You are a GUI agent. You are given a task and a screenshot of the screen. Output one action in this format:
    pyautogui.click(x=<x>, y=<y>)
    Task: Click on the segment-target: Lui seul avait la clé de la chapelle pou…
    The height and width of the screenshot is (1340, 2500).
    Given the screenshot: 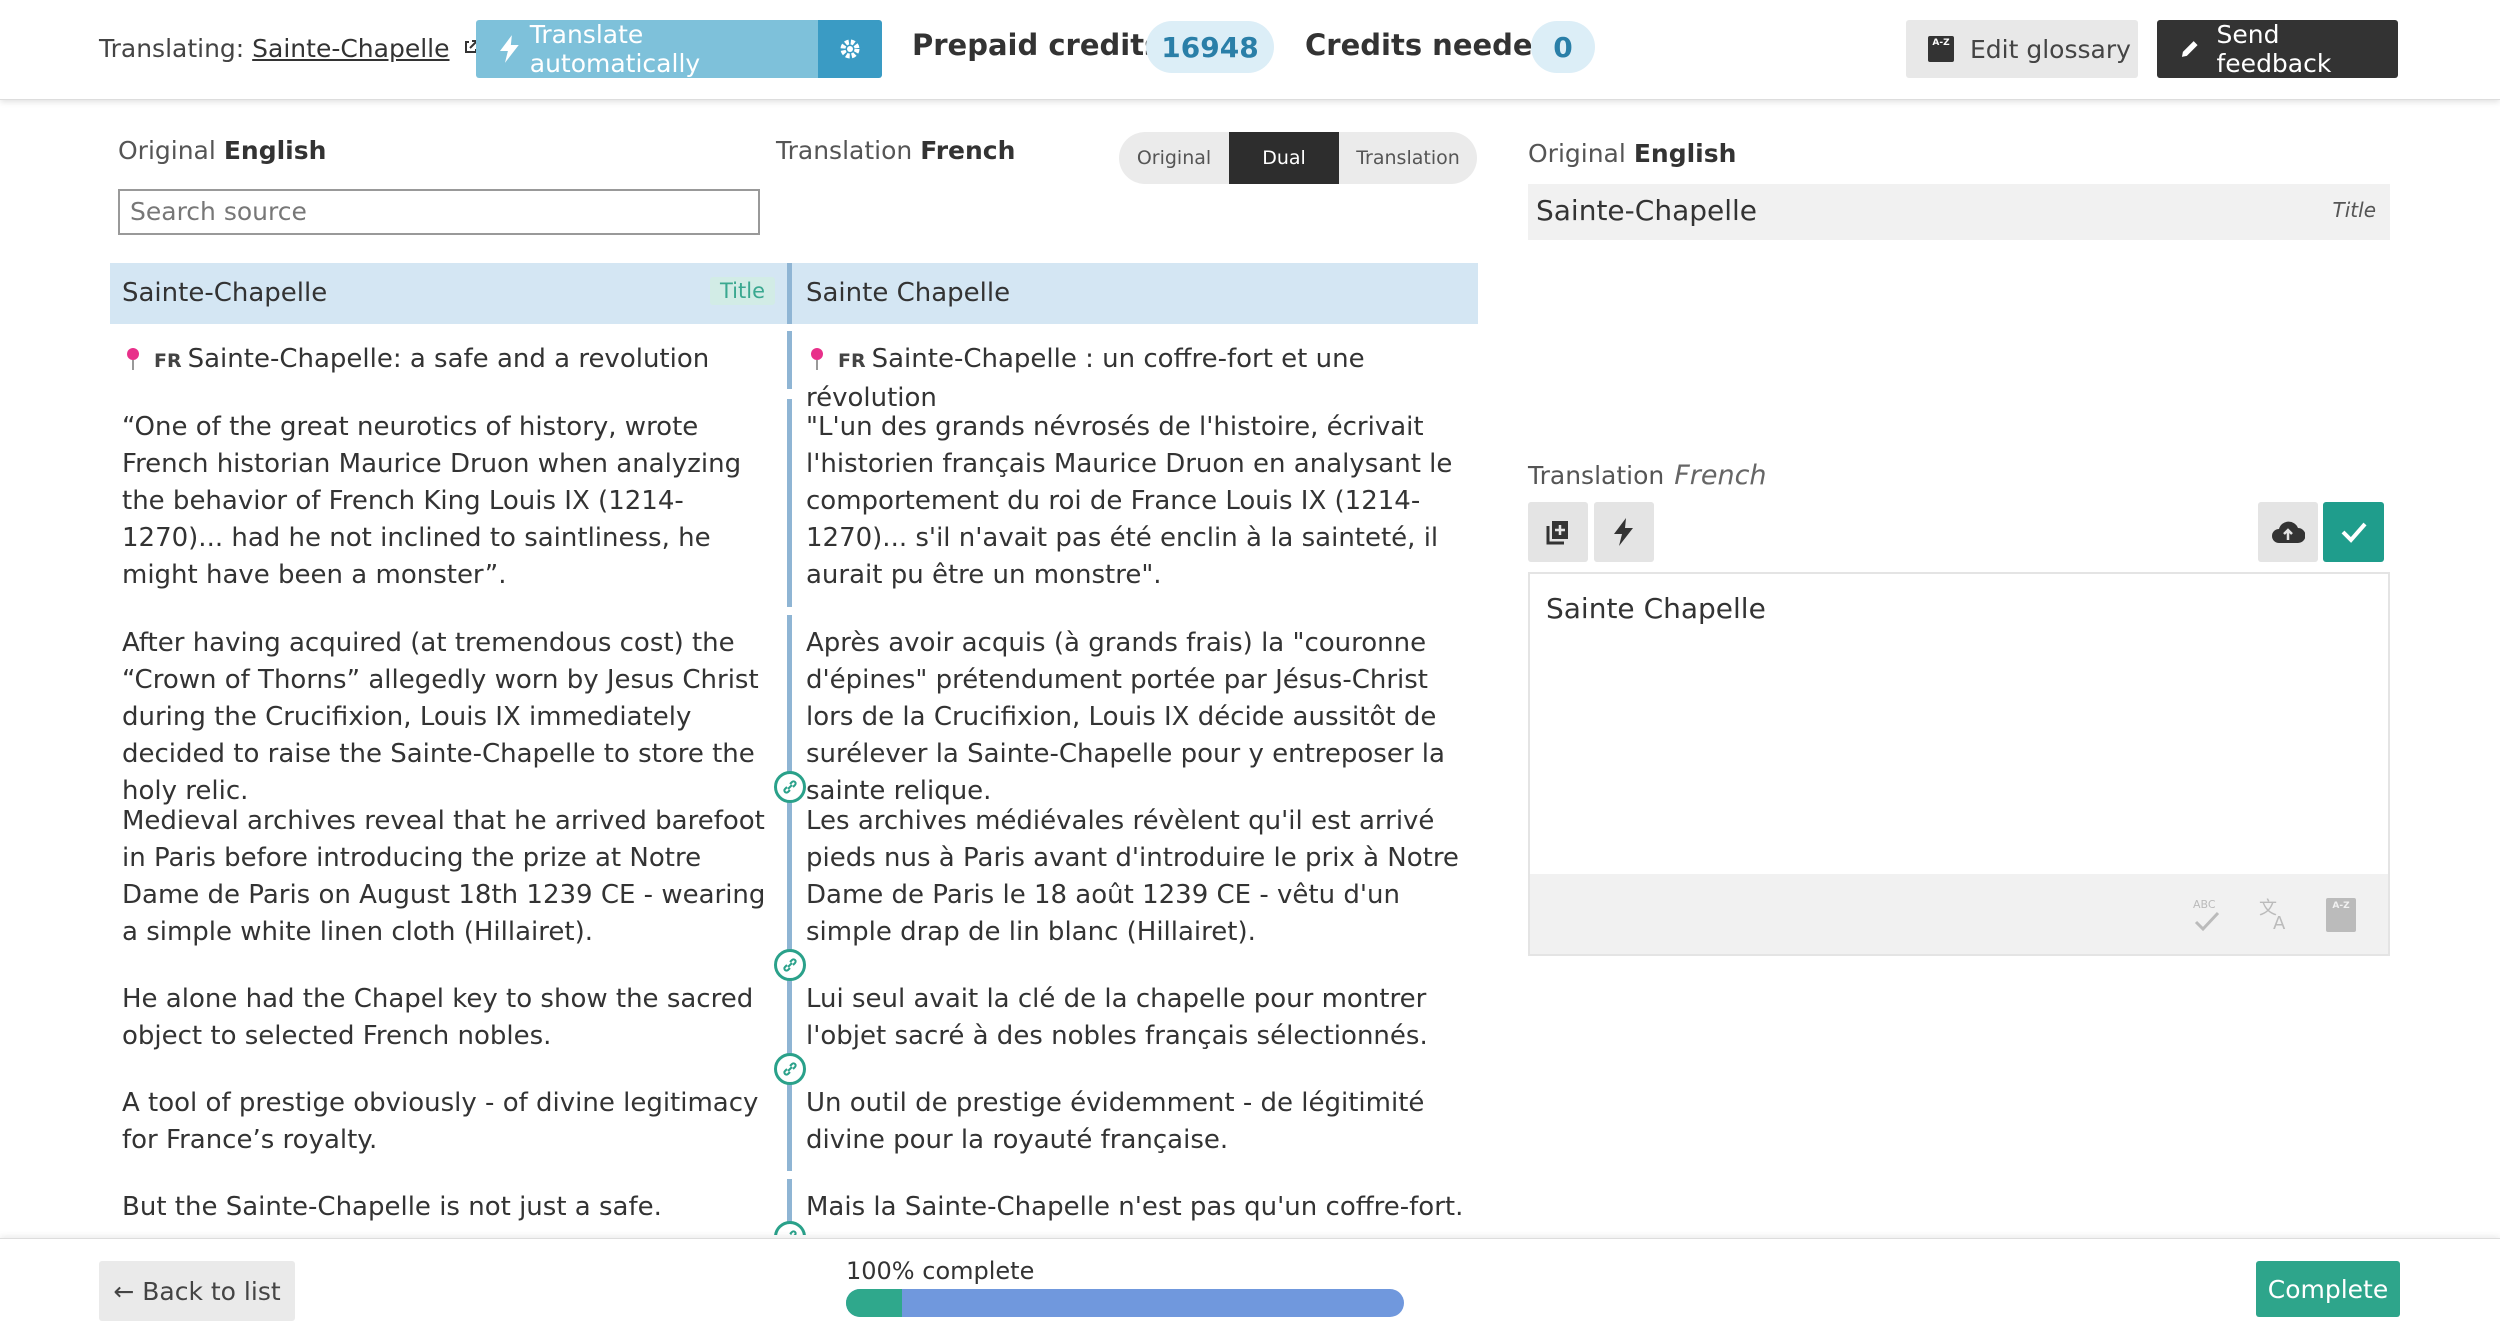 What is the action you would take?
    pyautogui.click(x=1117, y=1017)
    